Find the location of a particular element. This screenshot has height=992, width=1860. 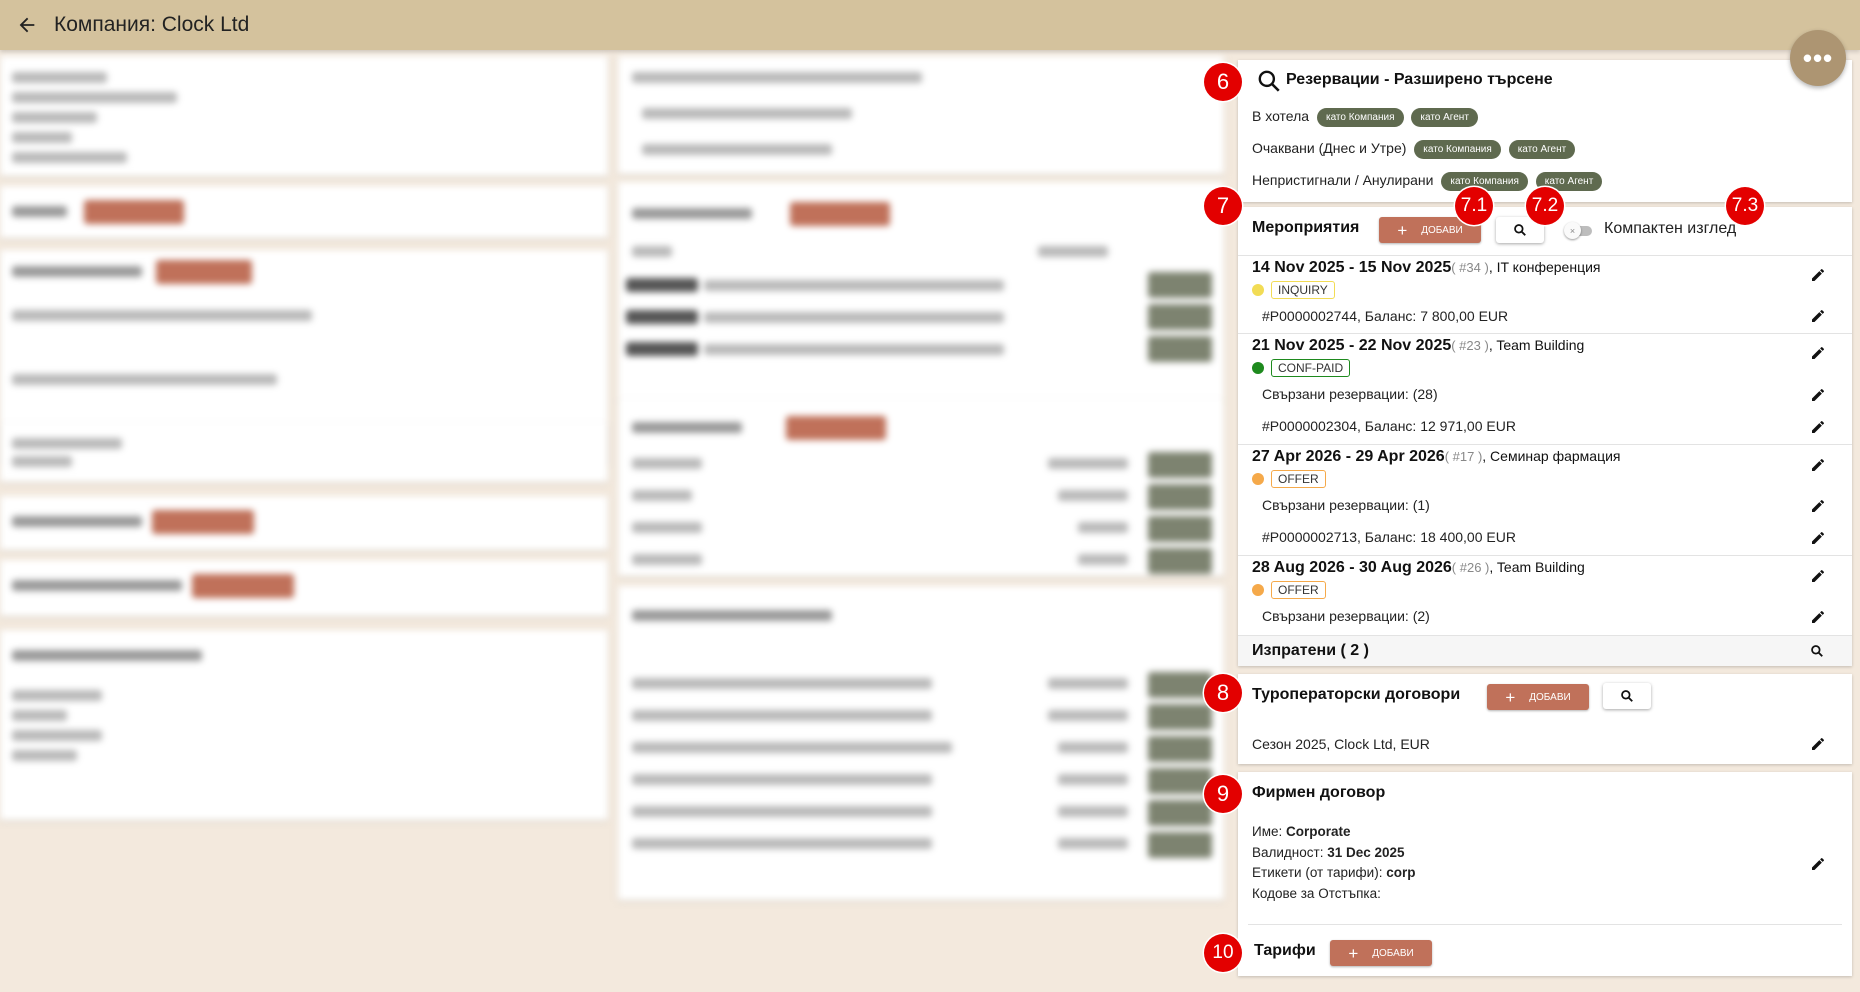

status-badge: CONF-PAID is located at coordinates (1301, 368).